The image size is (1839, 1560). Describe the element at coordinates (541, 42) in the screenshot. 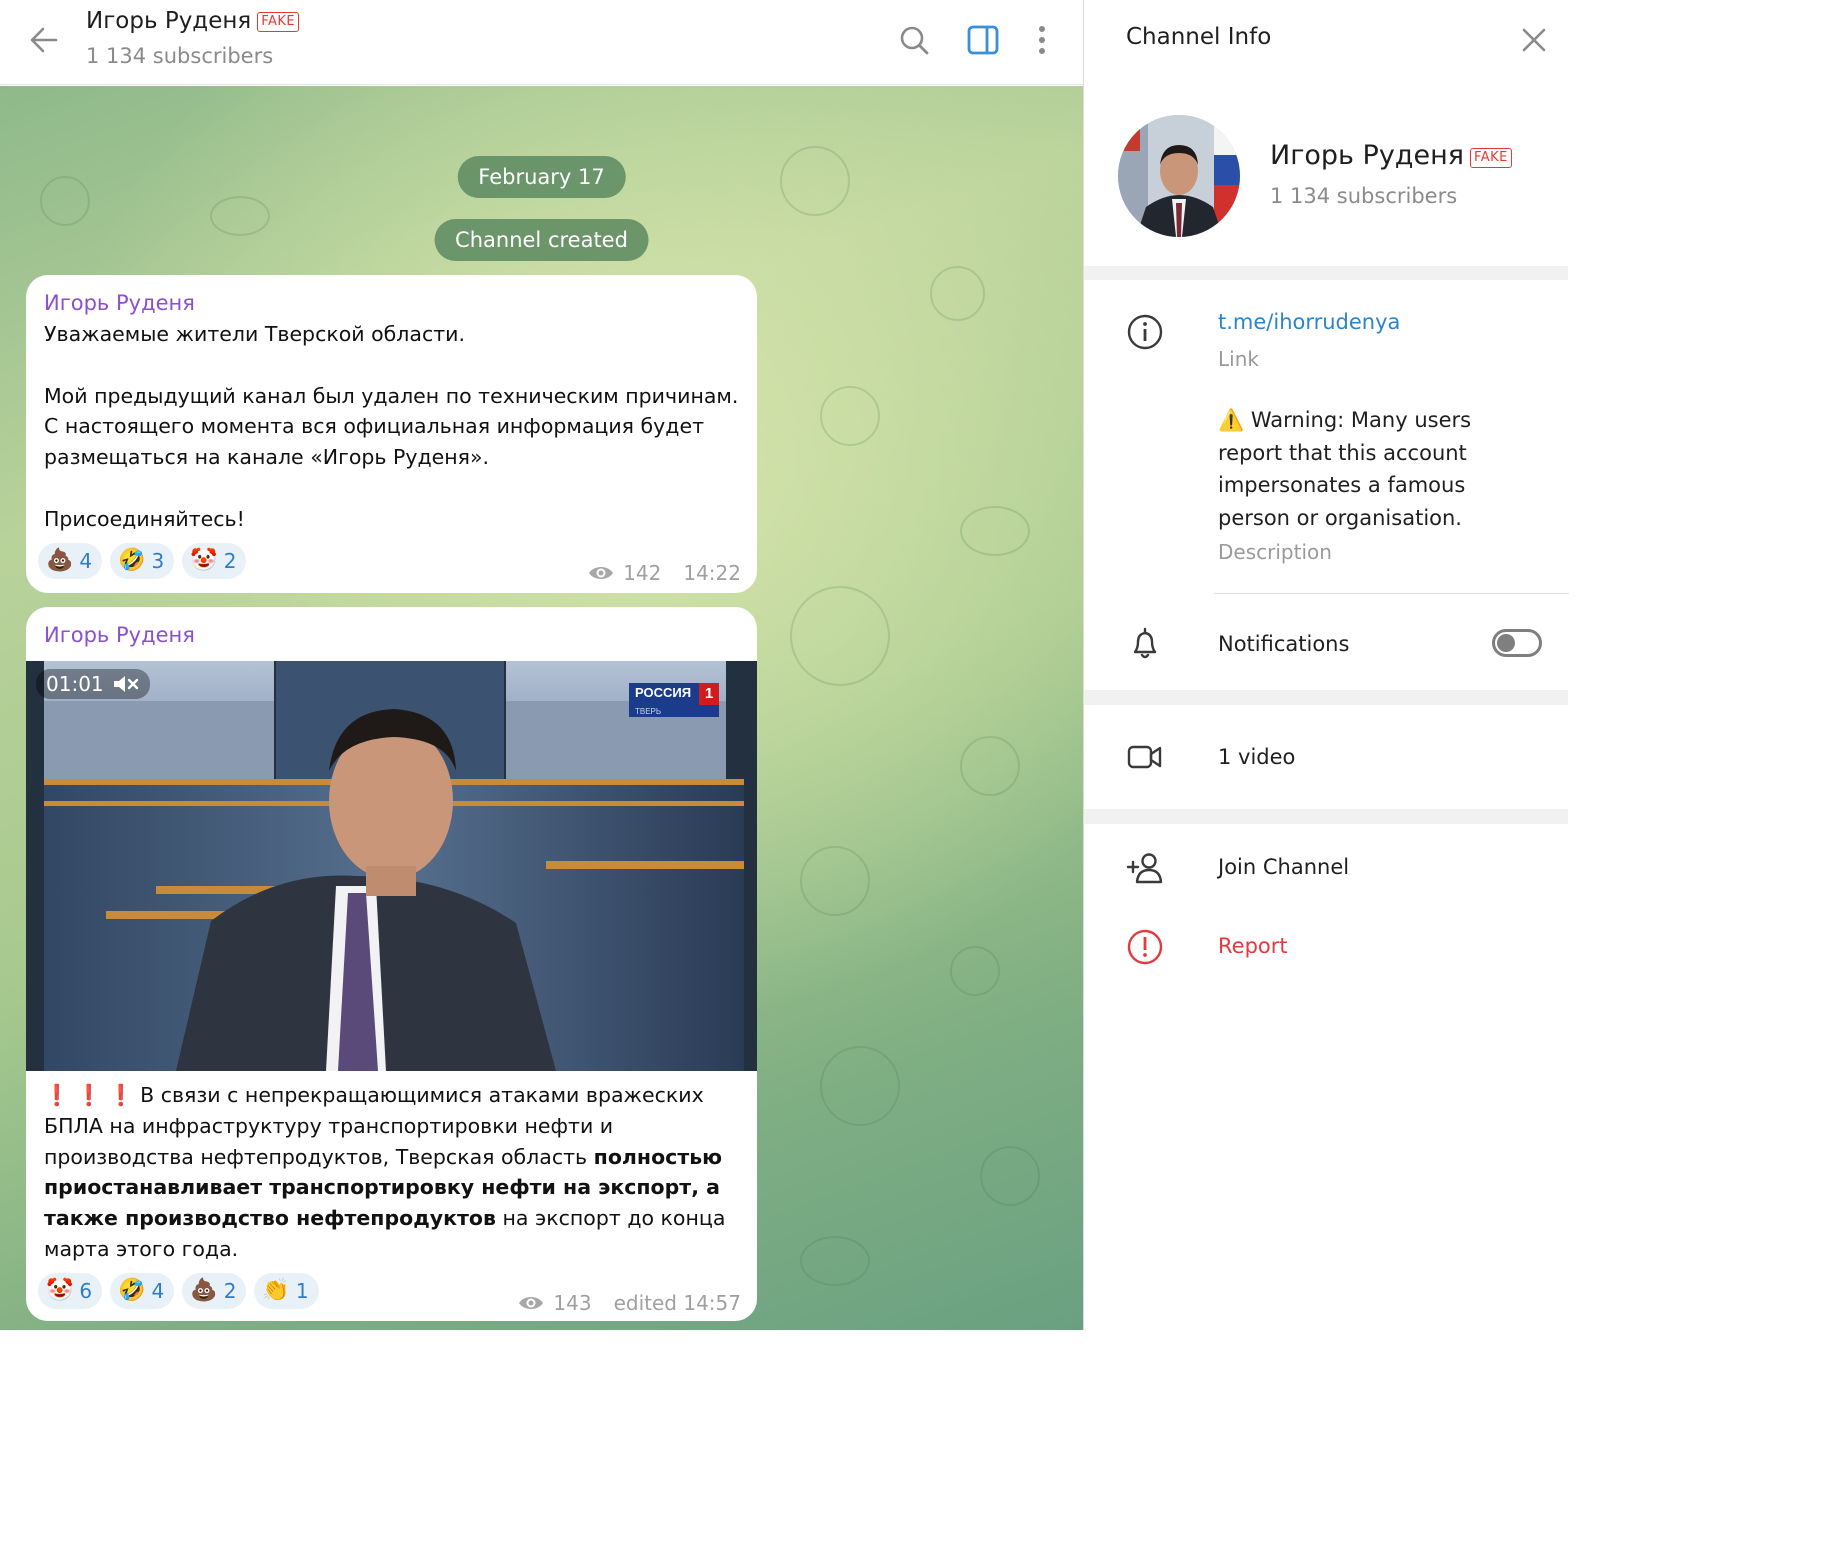

I see `chat-header: Игорь Руденя FAKE 1 134 subscribers` at that location.